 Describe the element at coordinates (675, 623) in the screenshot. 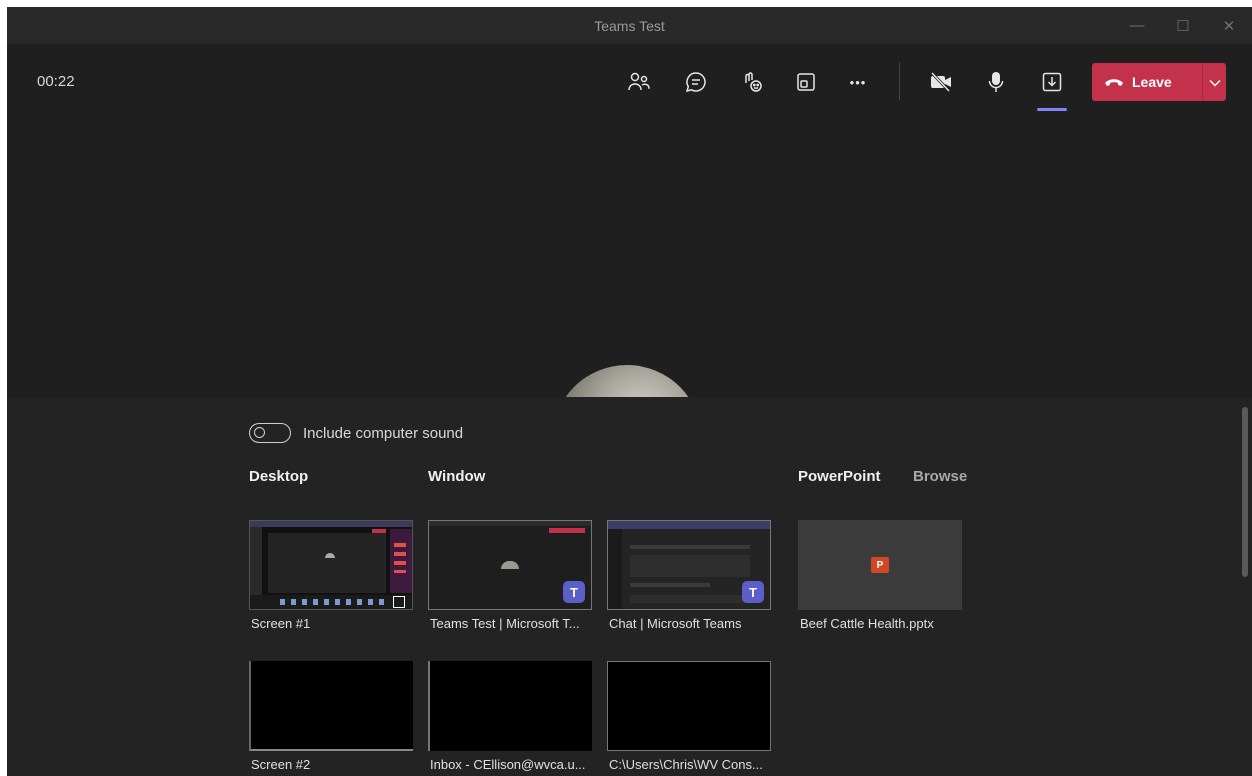

I see `chat-window-label: Chat | Microsoft Teams` at that location.